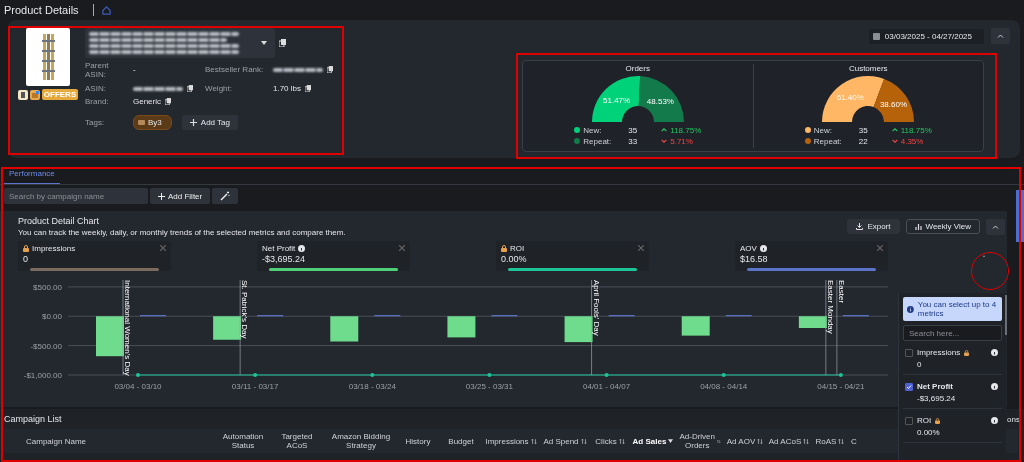 The height and width of the screenshot is (462, 1024). What do you see at coordinates (653, 441) in the screenshot?
I see `column-header: Ad Sales` at bounding box center [653, 441].